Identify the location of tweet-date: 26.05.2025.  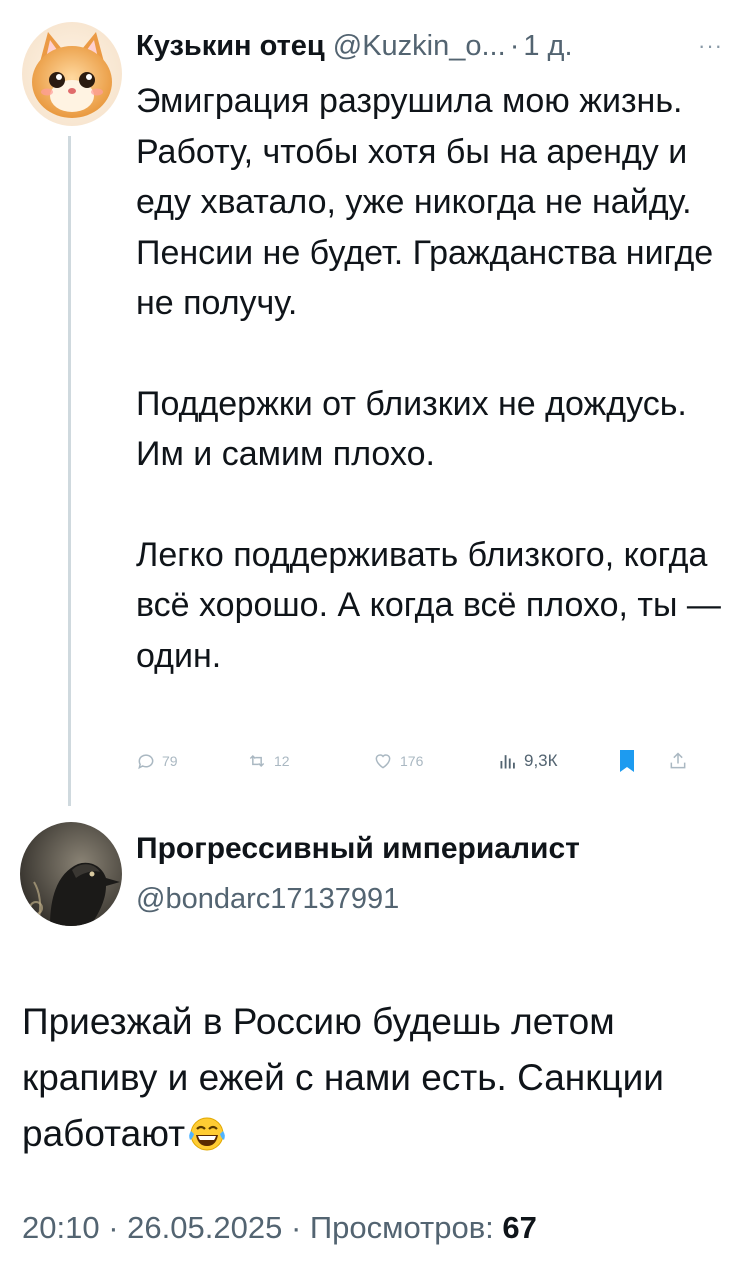
(204, 1227).